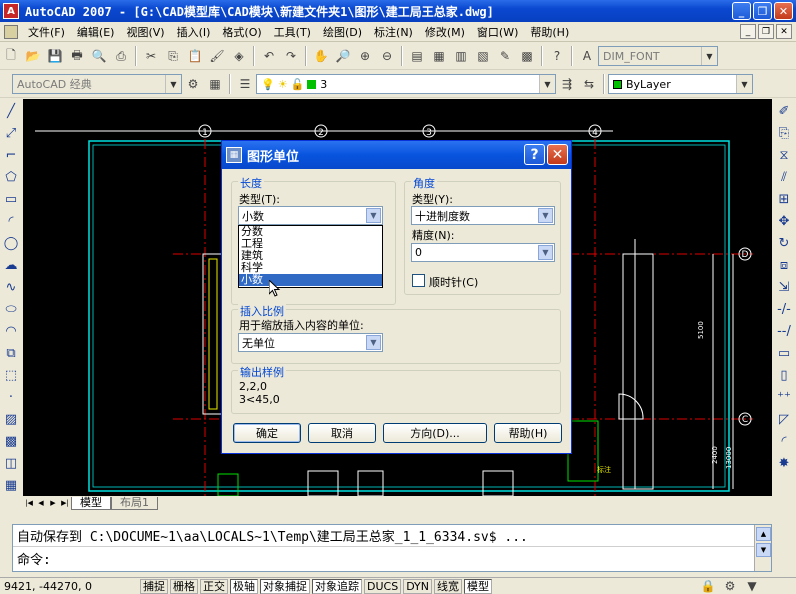  Describe the element at coordinates (154, 586) in the screenshot. I see `snap-toggle: 捕捉` at that location.